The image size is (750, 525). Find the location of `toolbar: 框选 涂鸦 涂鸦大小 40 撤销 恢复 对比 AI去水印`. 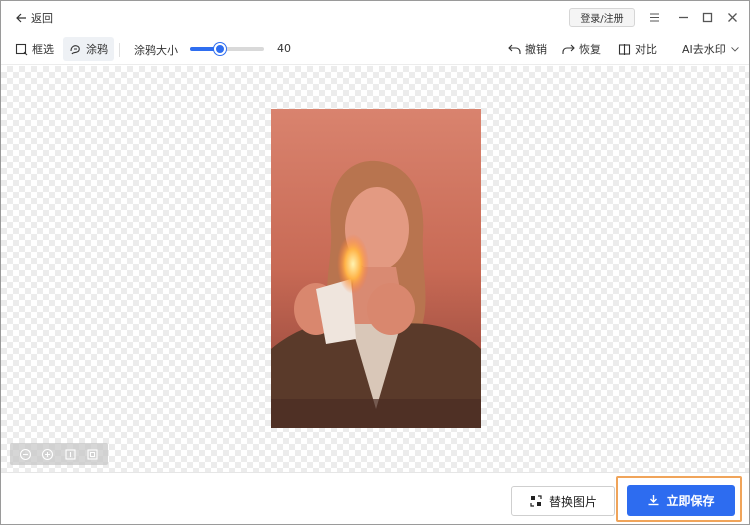

toolbar: 框选 涂鸦 涂鸦大小 40 撤销 恢复 对比 AI去水印 is located at coordinates (375, 49).